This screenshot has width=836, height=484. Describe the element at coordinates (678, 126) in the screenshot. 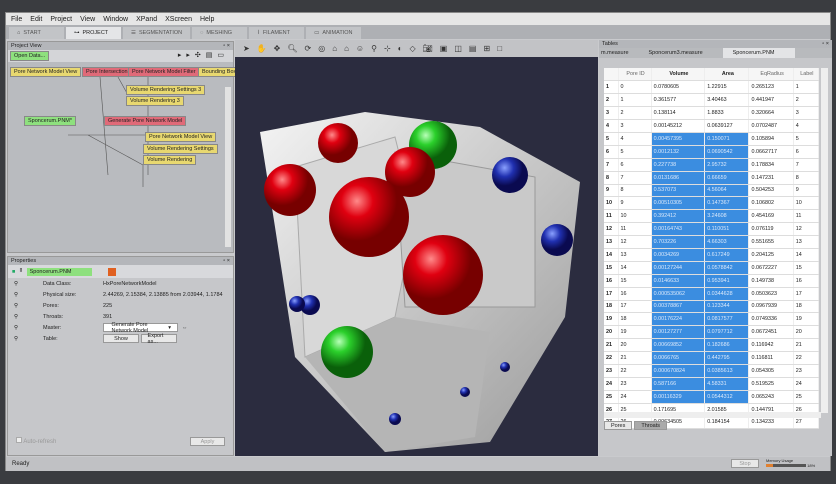

I see `table-cell: 0.00145212` at that location.